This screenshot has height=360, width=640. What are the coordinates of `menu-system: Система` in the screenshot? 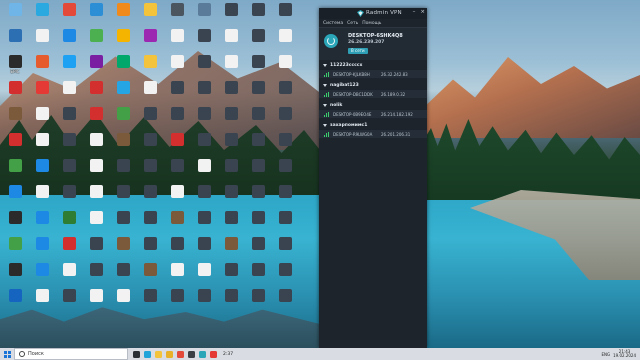 It's located at (333, 23).